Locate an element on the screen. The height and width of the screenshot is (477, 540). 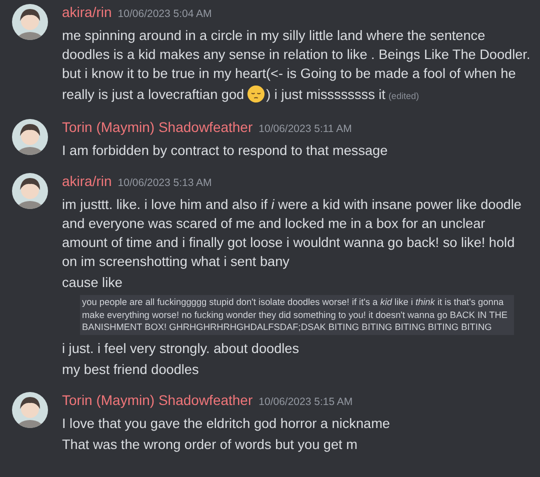
timestamp: 10/06/2023 5:13 AM is located at coordinates (165, 183).